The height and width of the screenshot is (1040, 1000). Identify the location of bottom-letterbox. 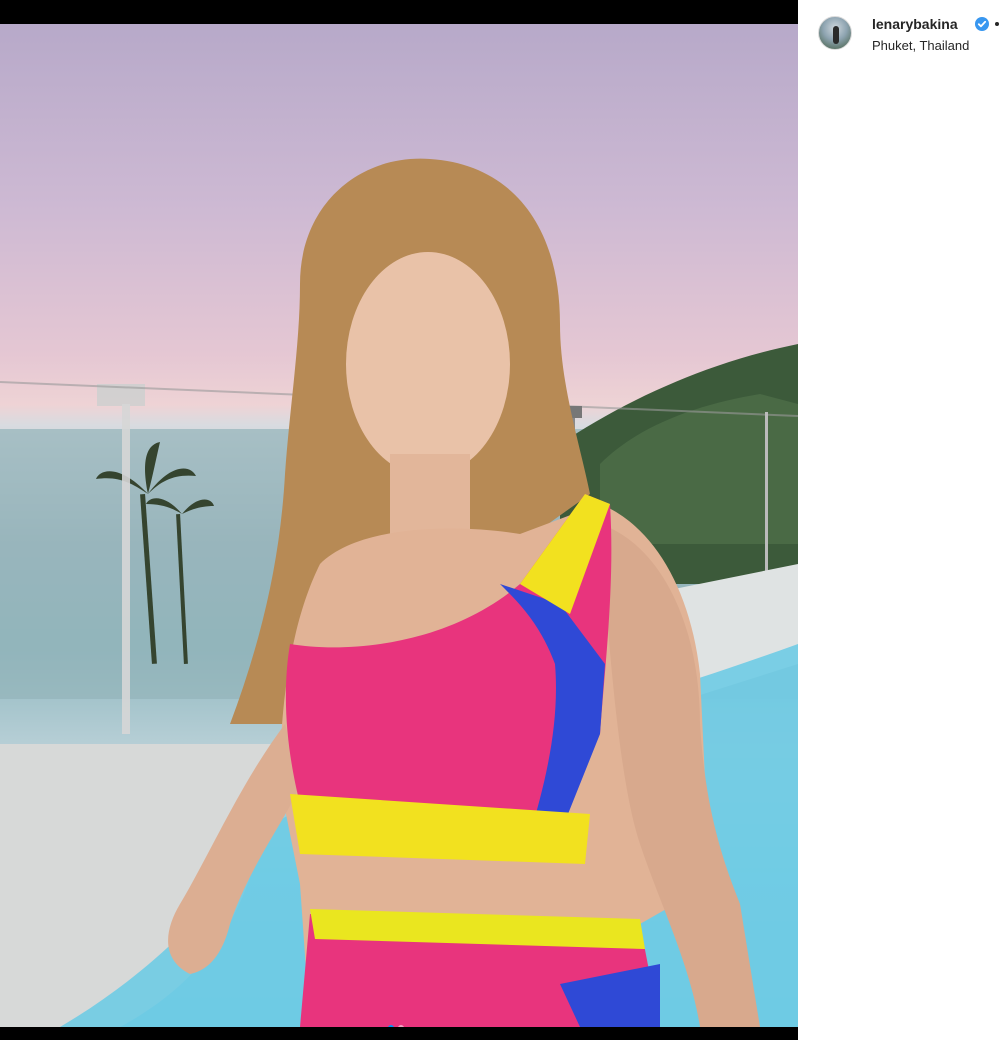
(399, 1033).